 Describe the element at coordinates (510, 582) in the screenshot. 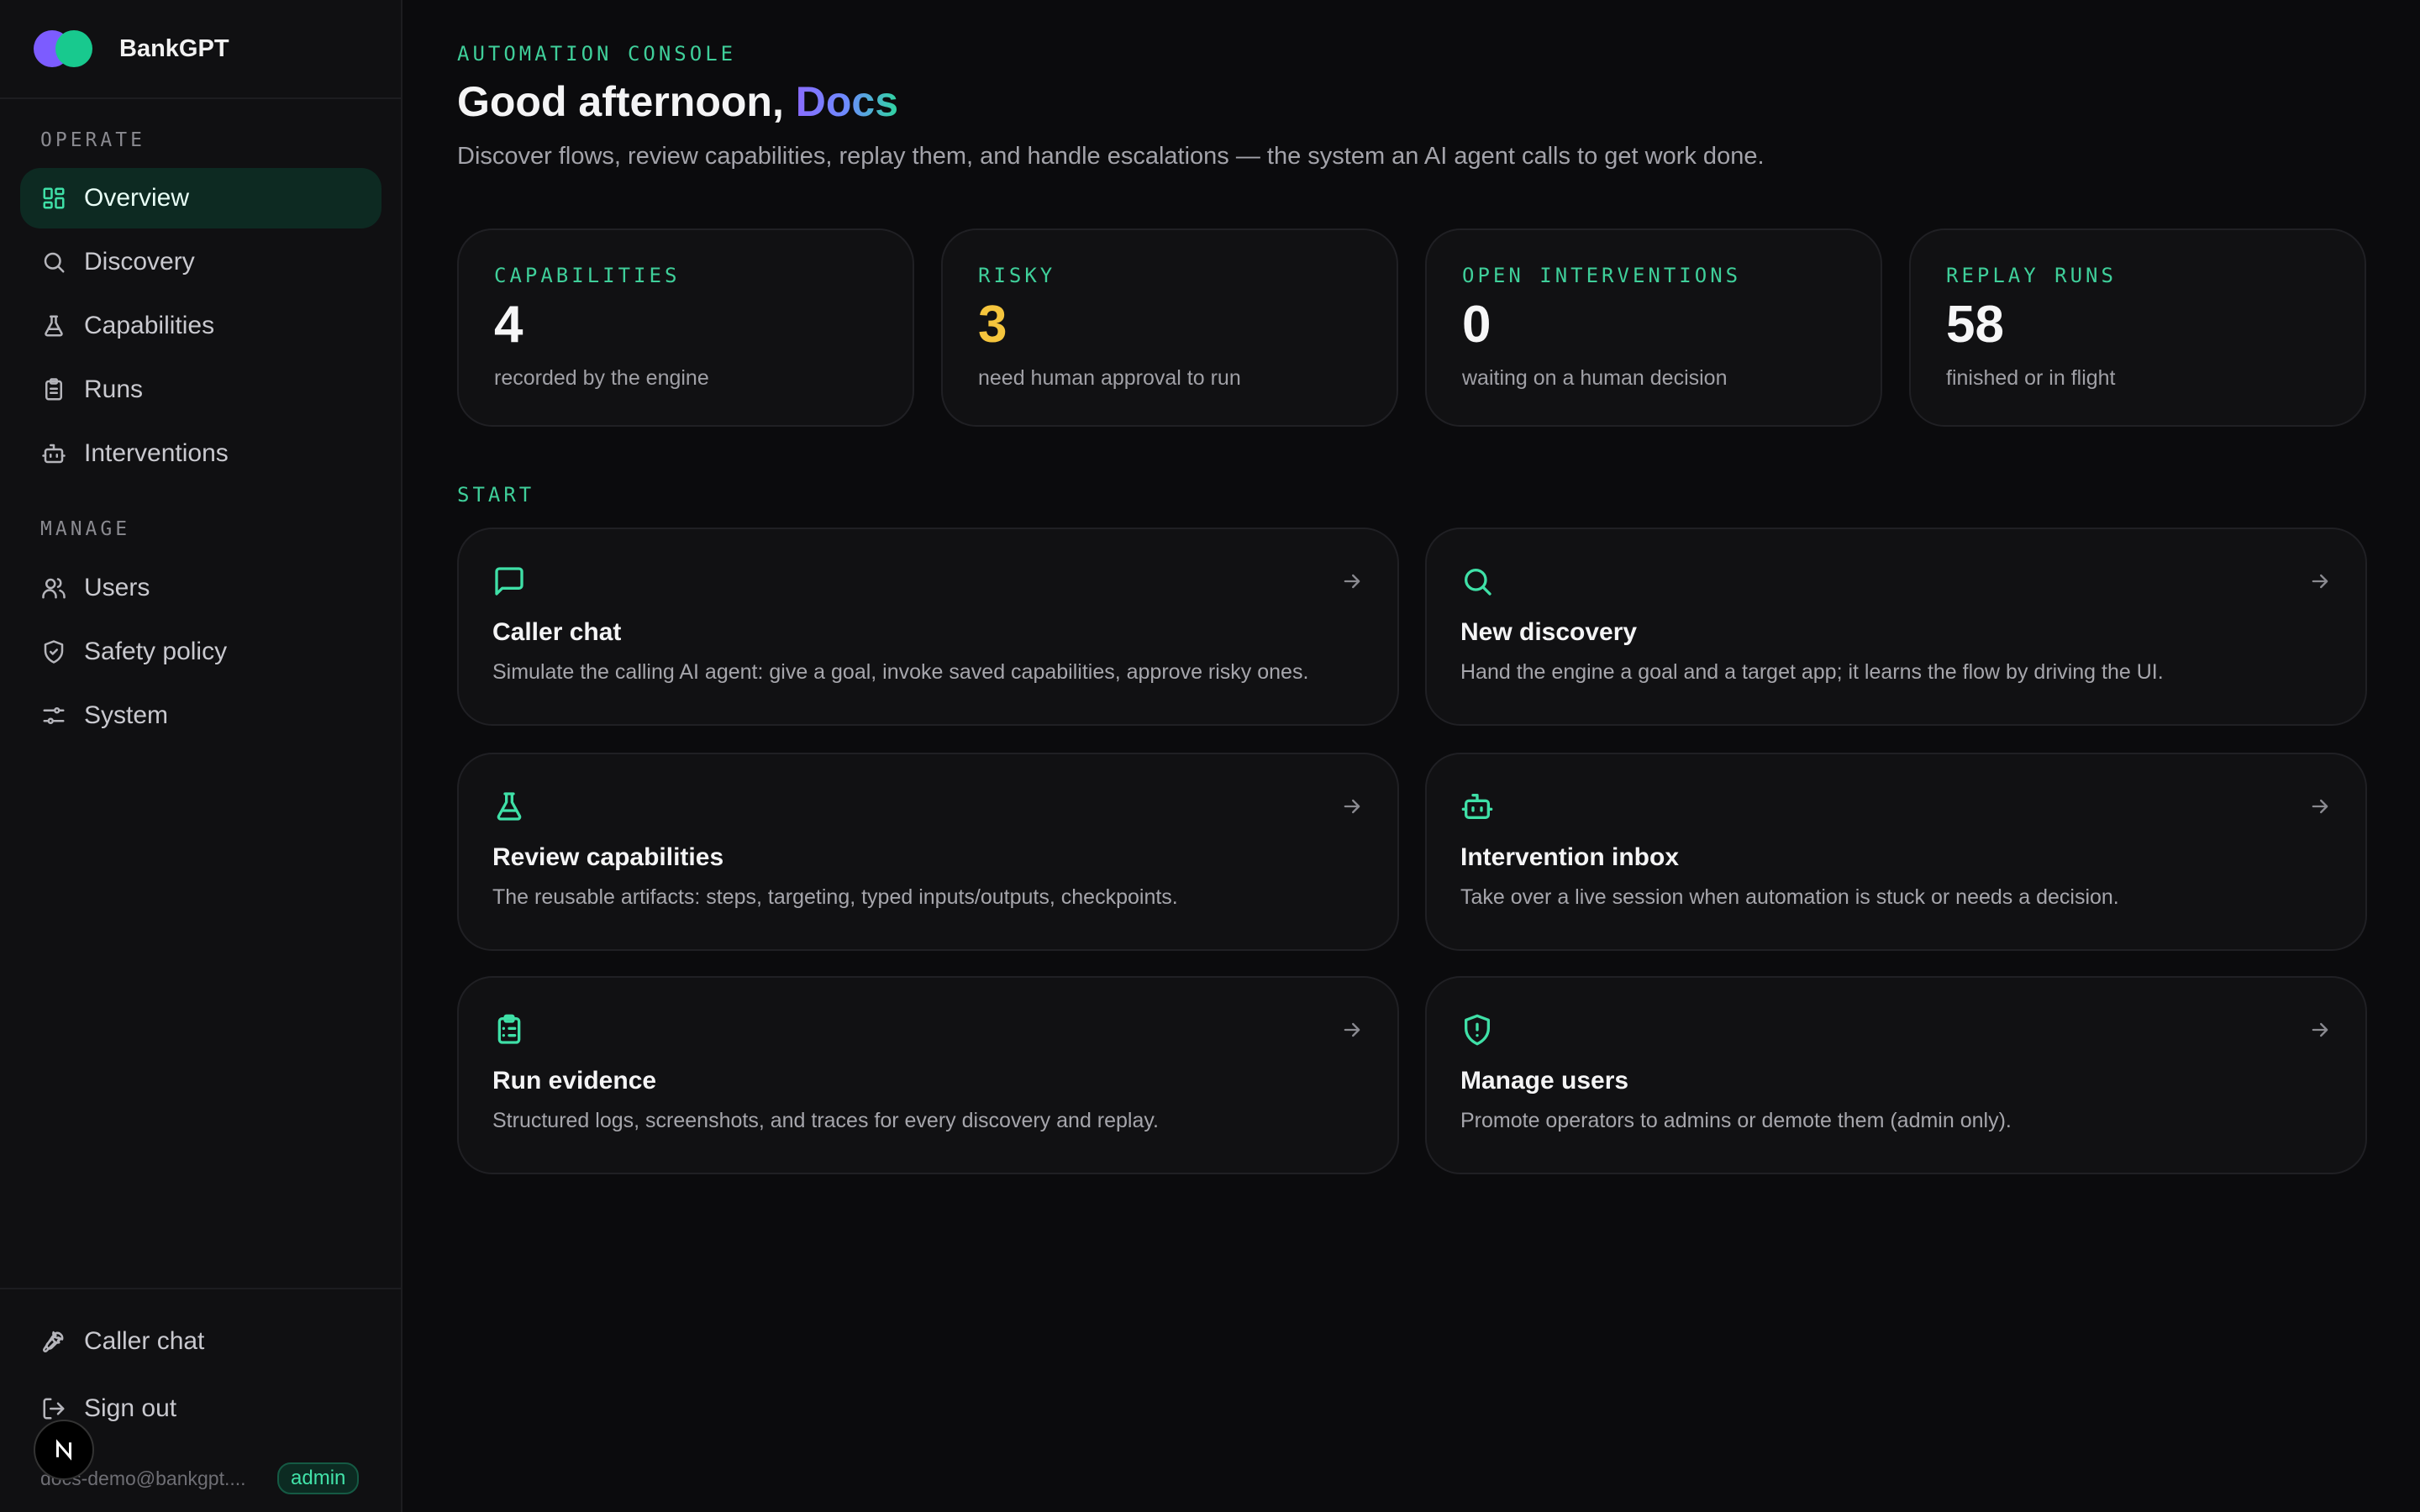

I see `chat-icon` at that location.